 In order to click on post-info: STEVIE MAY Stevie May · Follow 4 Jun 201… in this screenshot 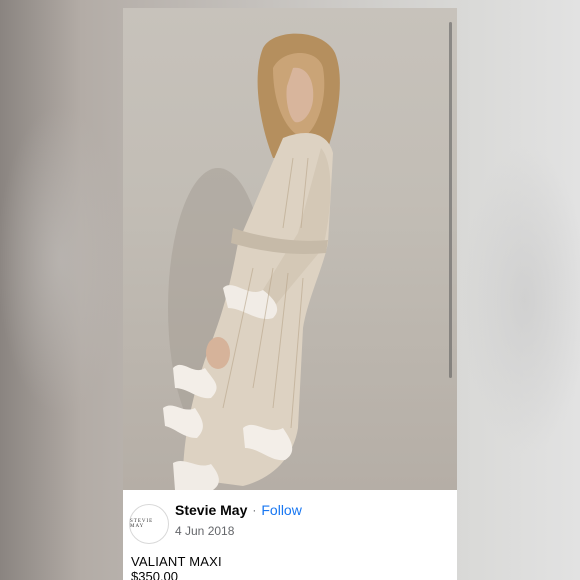, I will do `click(290, 535)`.